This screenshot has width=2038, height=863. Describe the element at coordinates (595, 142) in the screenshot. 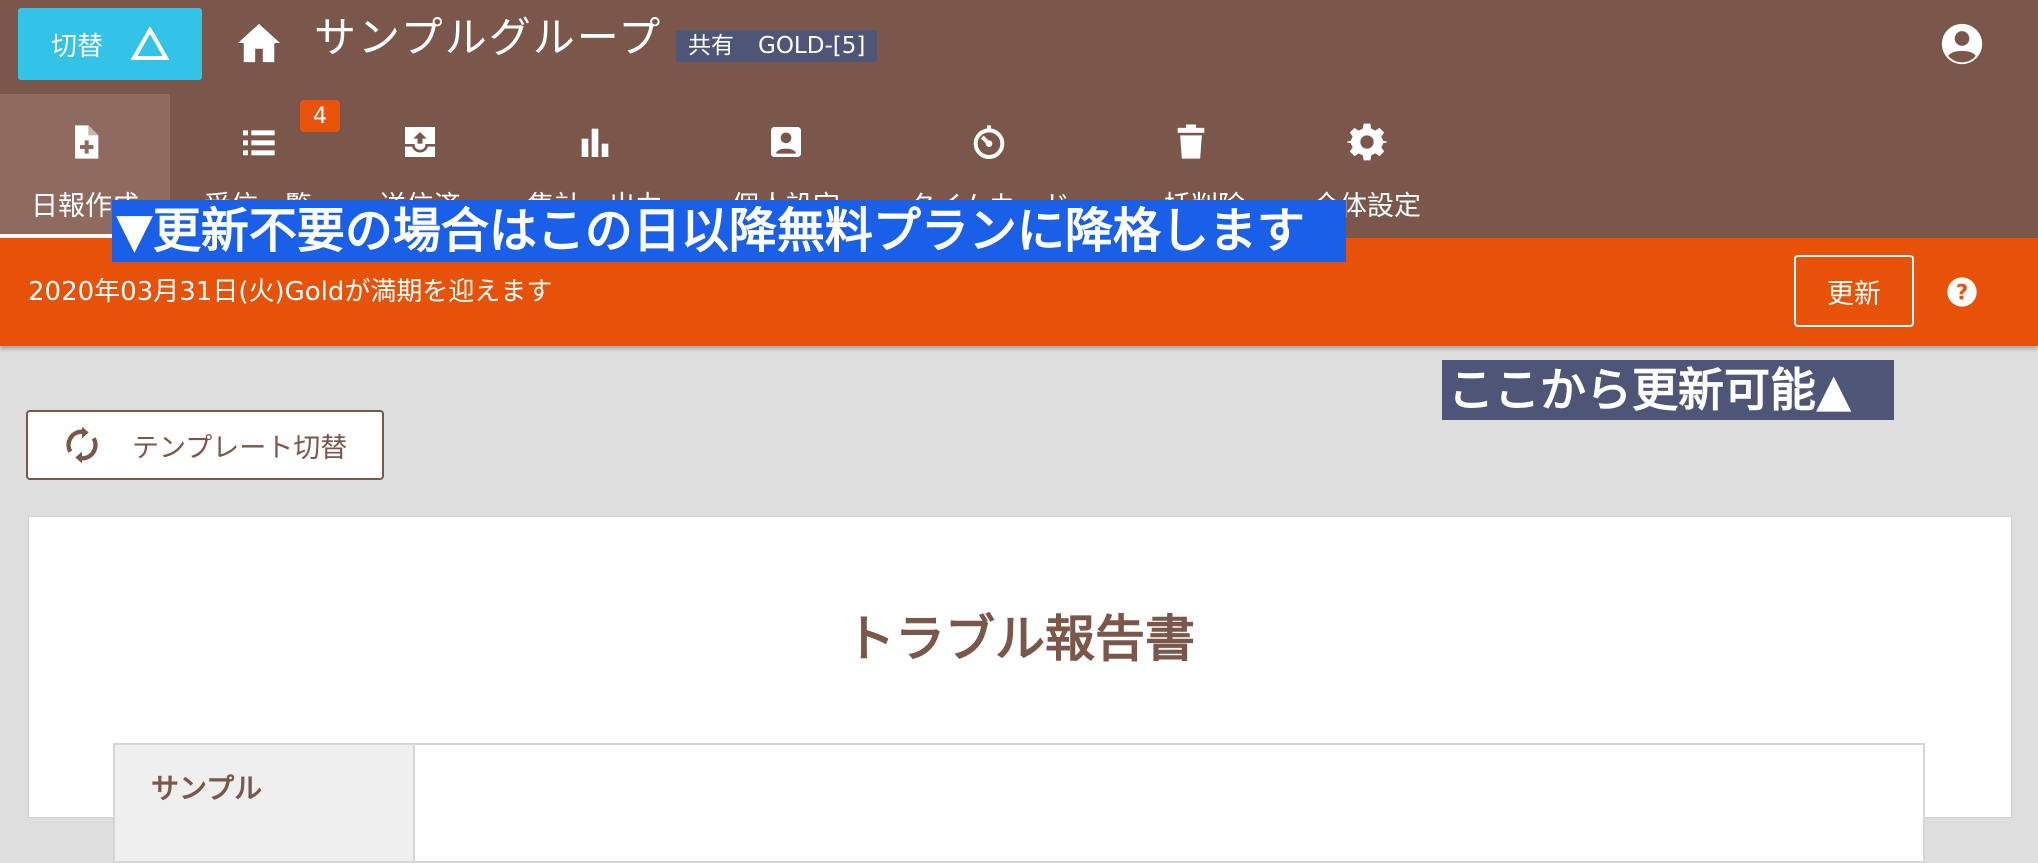

I see `bar-chart-icon` at that location.